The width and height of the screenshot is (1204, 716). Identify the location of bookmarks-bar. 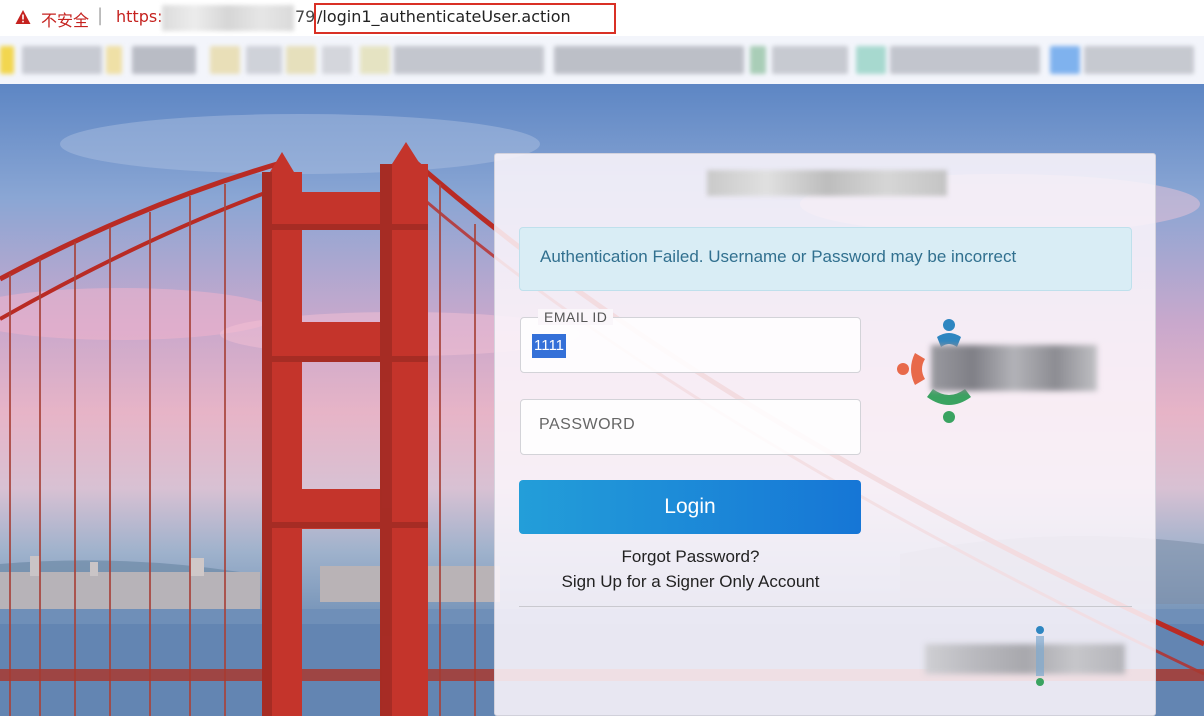
(602, 60).